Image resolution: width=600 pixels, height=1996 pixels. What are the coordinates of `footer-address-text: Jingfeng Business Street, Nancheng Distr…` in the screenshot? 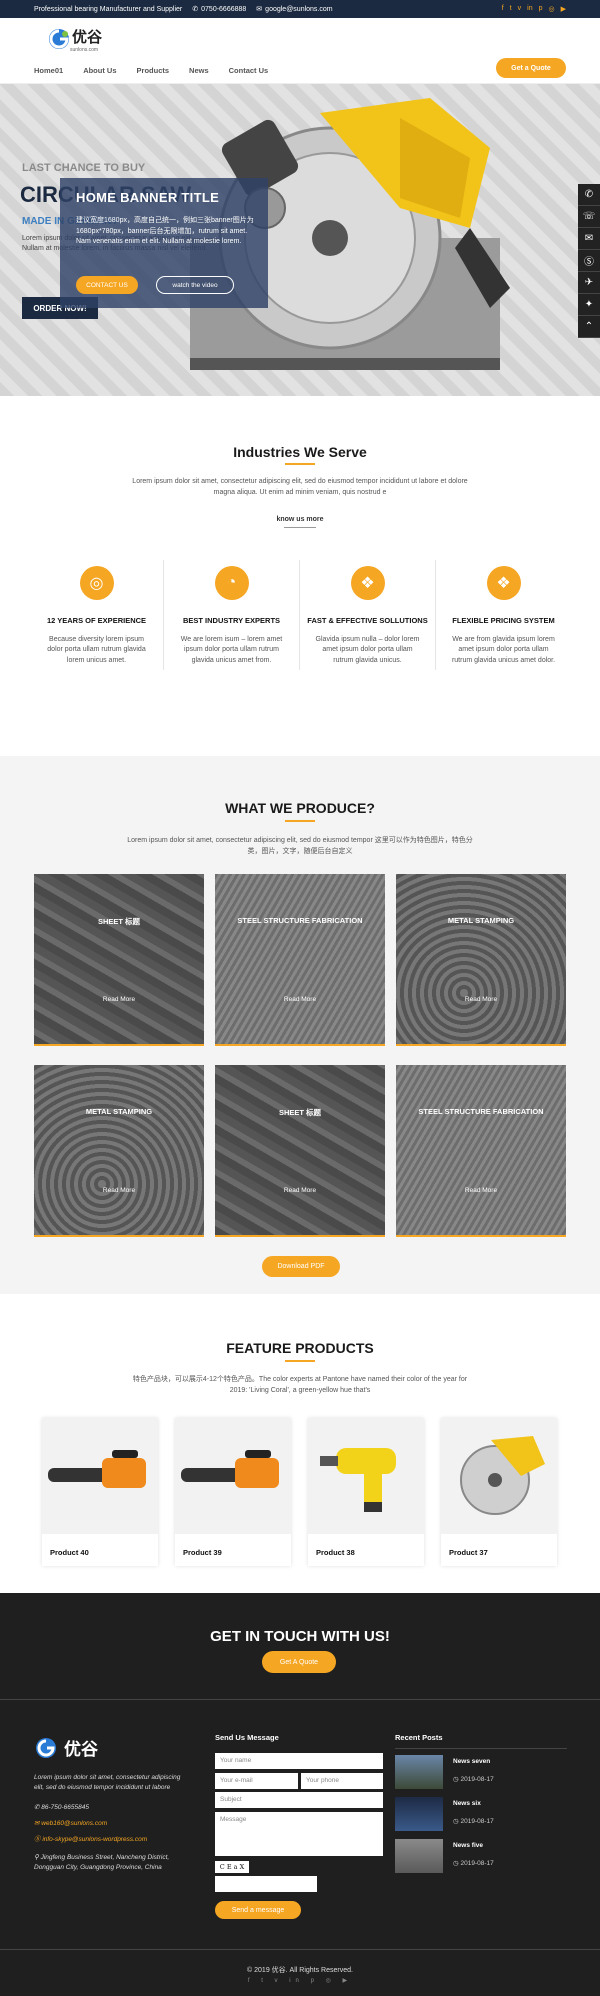 It's located at (102, 1863).